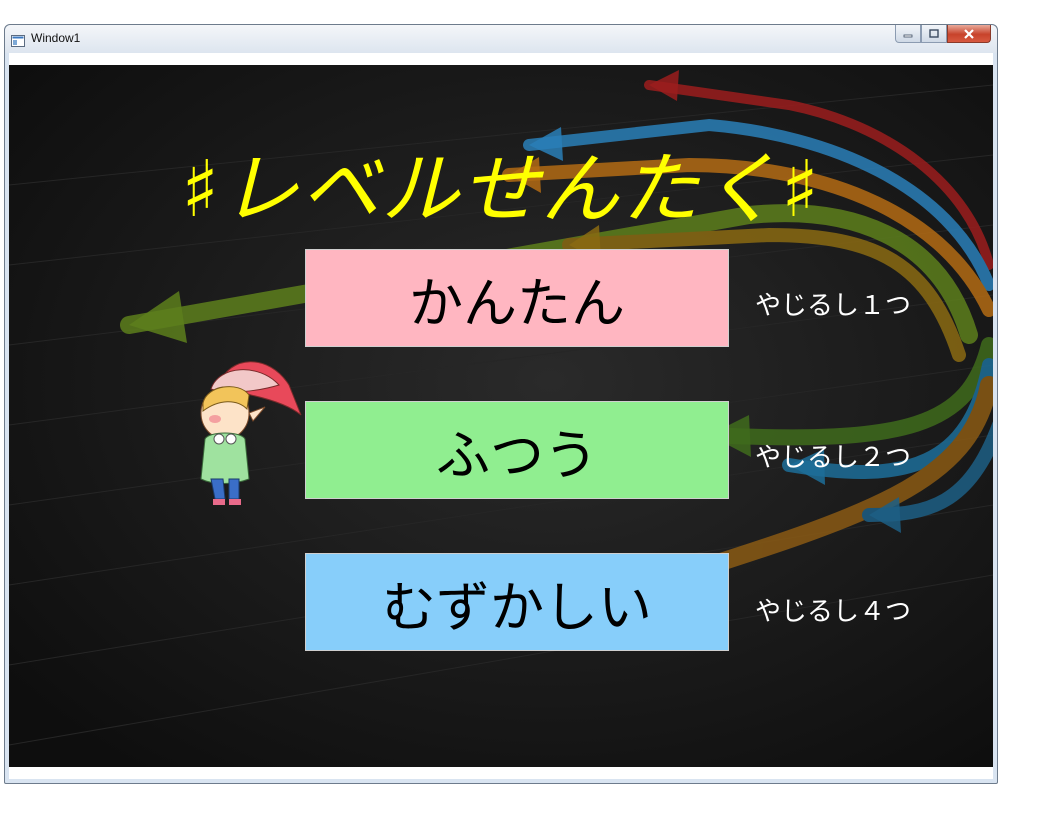 This screenshot has height=820, width=1040. I want to click on elf-mascot-illustration, so click(251, 433).